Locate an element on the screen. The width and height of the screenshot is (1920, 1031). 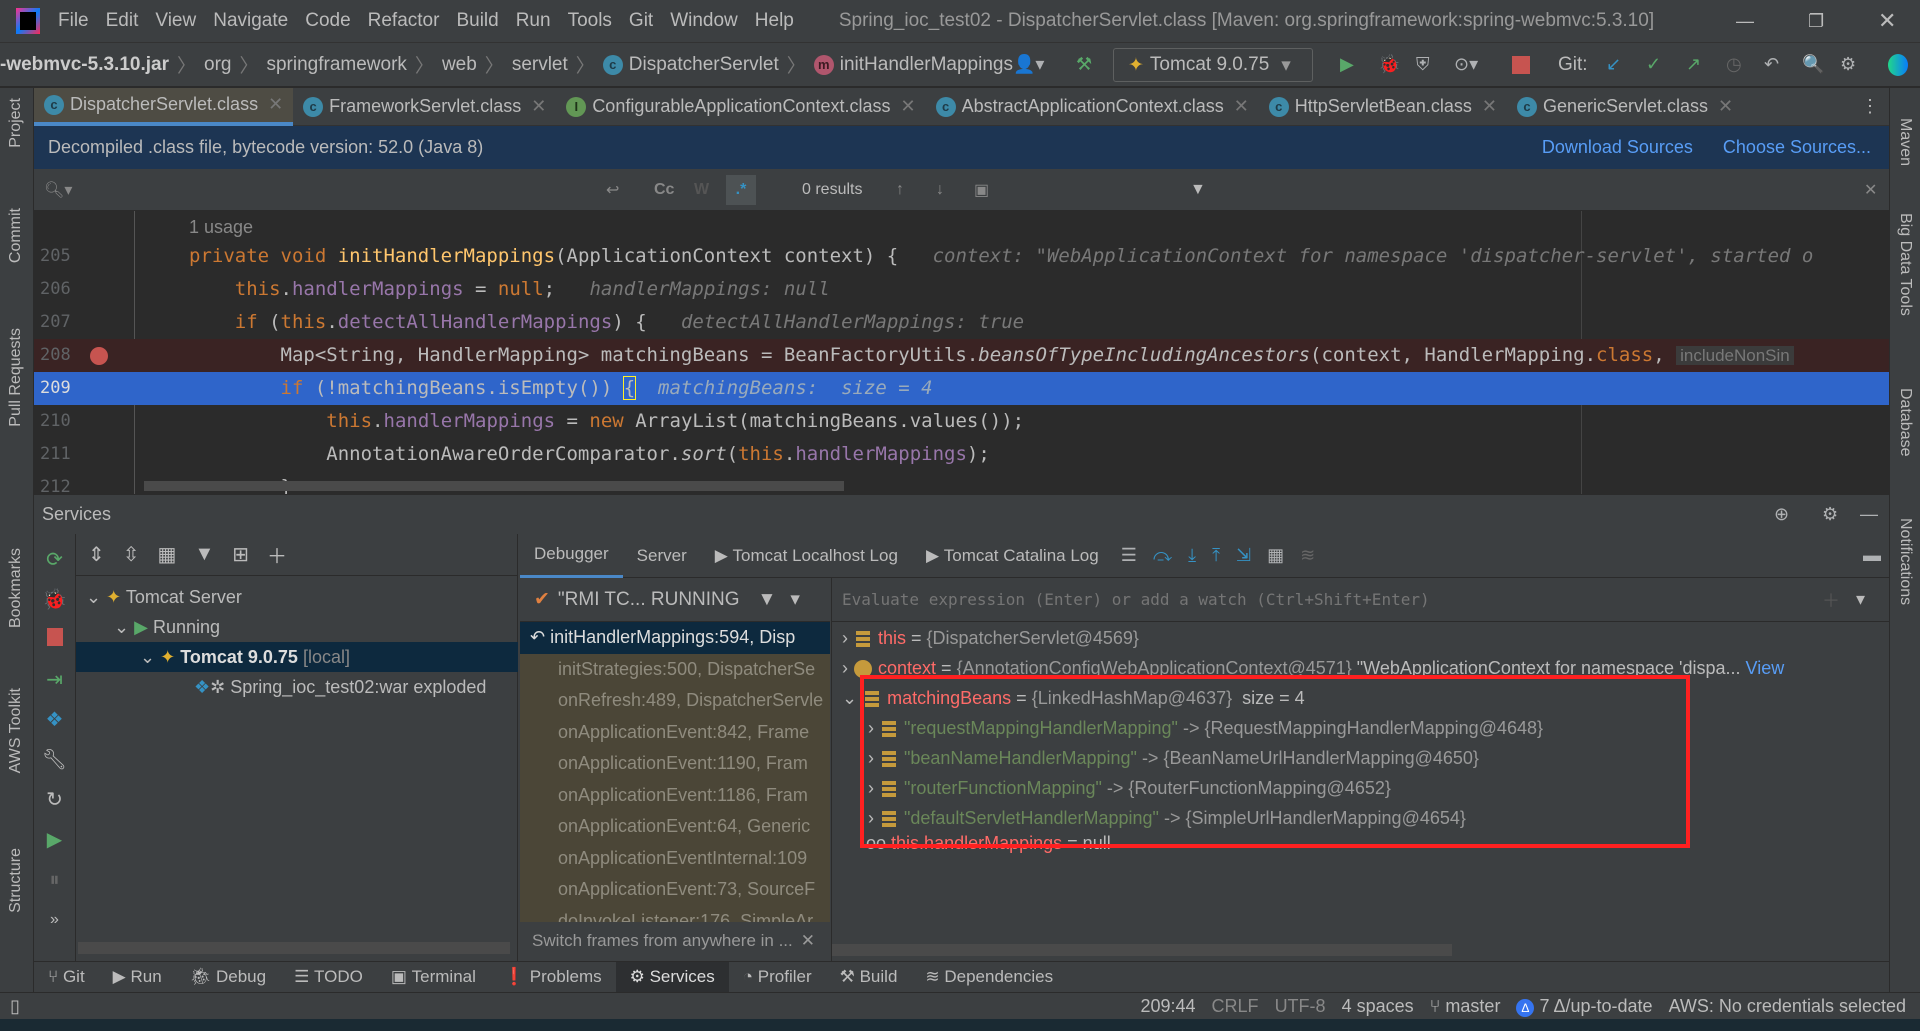
tool-project: Project is located at coordinates (16, 123).